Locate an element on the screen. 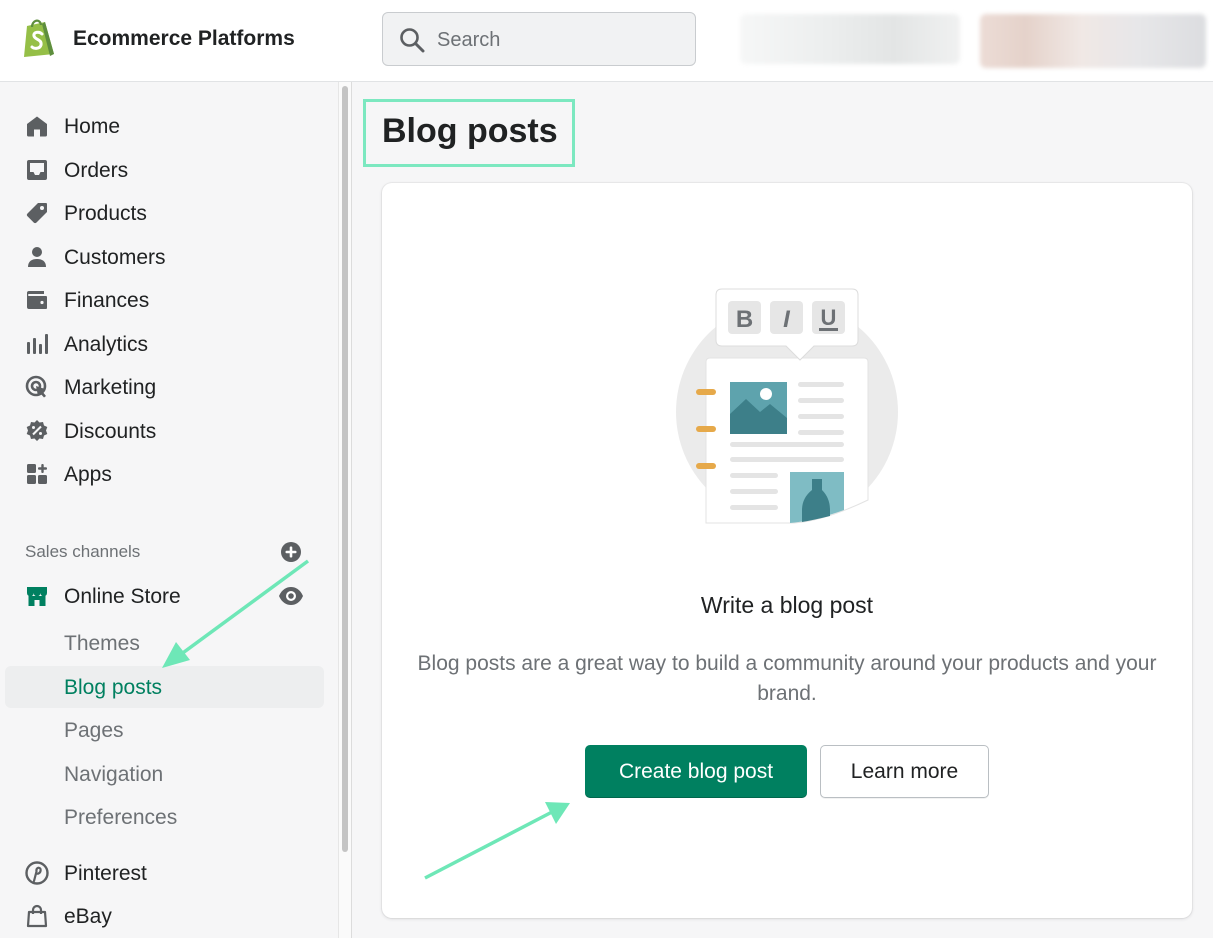 The width and height of the screenshot is (1213, 938). apps-icon is located at coordinates (37, 474).